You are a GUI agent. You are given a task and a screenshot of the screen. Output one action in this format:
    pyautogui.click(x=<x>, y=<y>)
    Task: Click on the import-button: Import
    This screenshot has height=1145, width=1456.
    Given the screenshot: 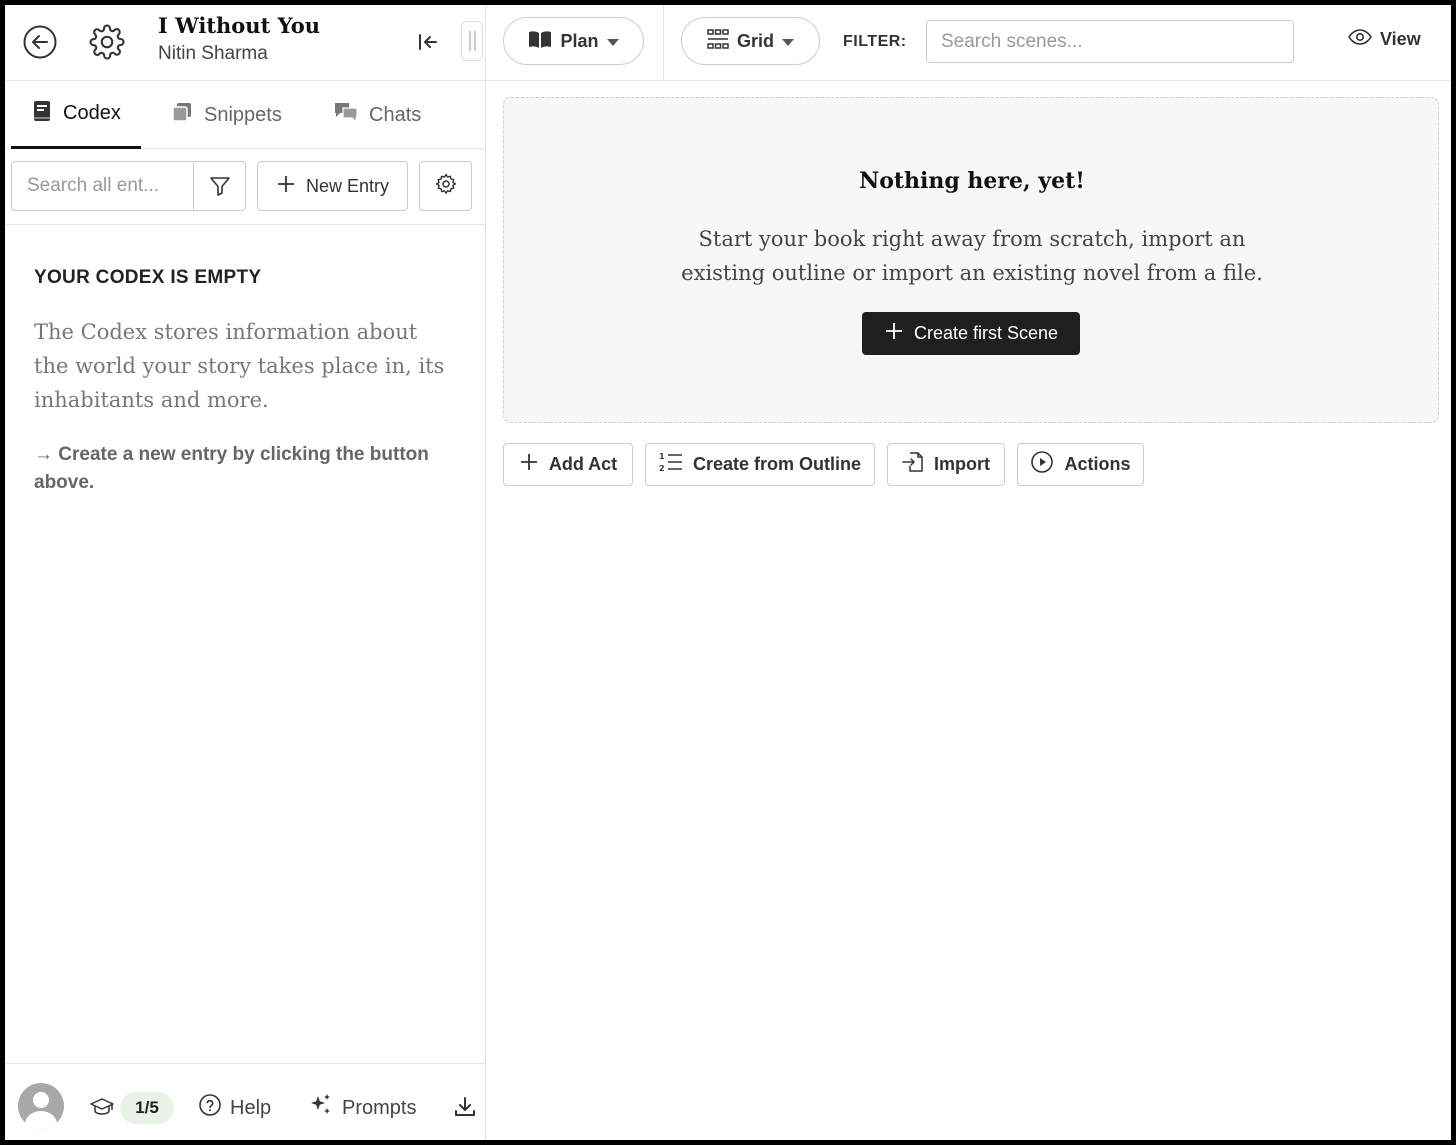 What is the action you would take?
    pyautogui.click(x=946, y=464)
    